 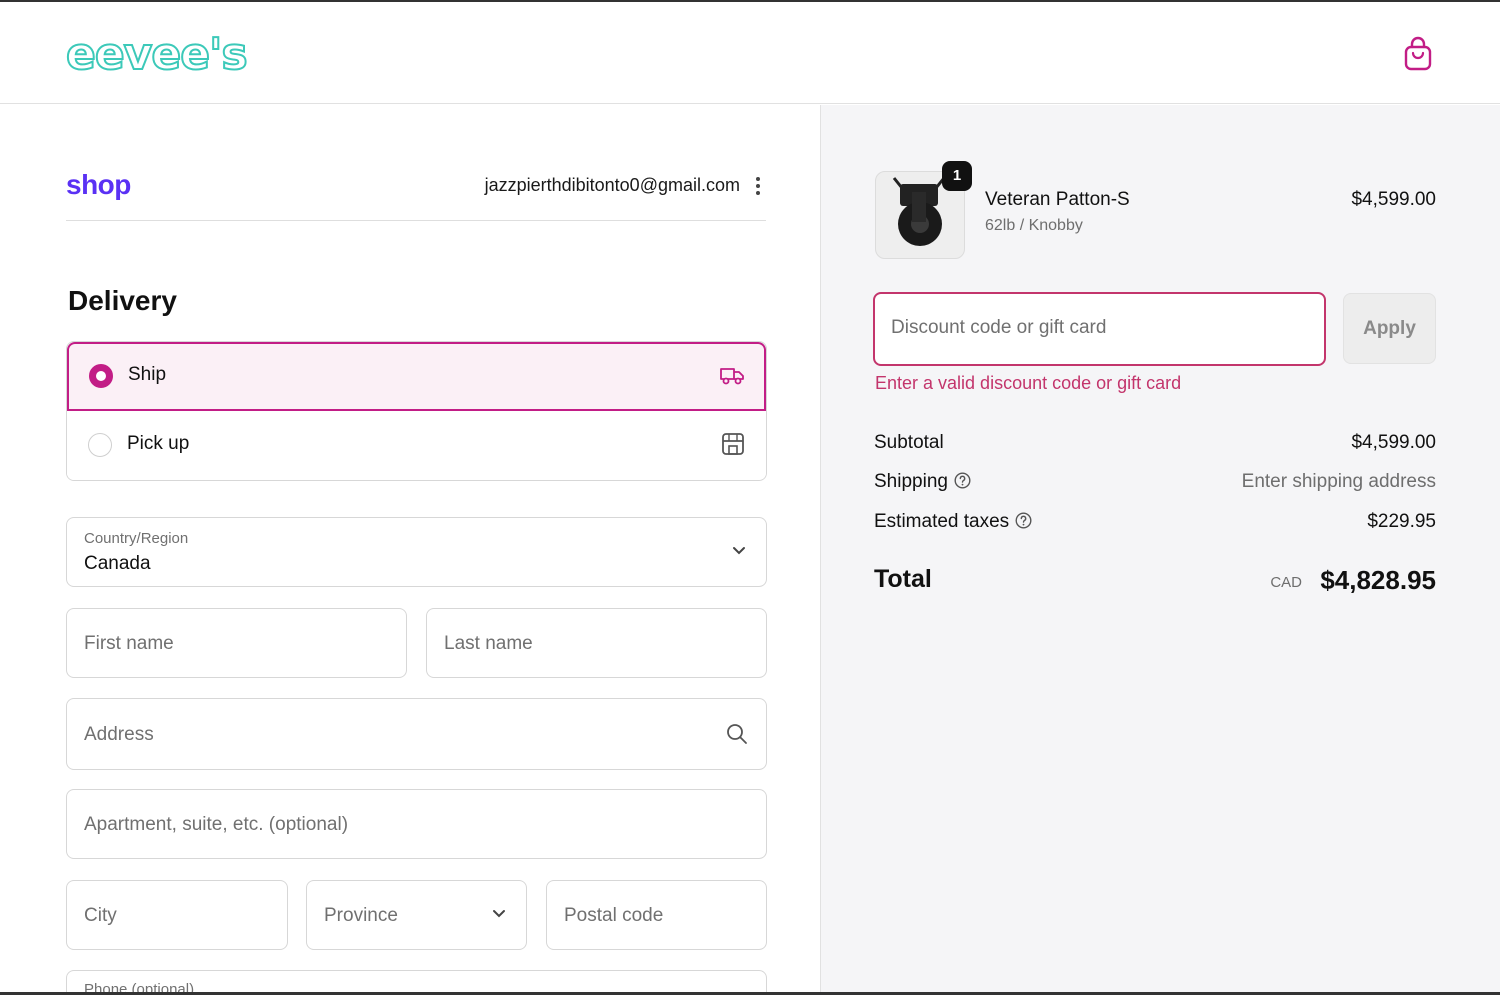 What do you see at coordinates (157, 55) in the screenshot?
I see `store-logo: eevee's` at bounding box center [157, 55].